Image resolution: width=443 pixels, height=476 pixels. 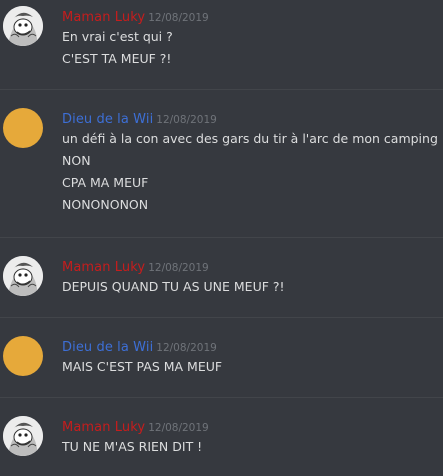 I want to click on message-text: En vrai c'est qui ?, so click(x=117, y=36).